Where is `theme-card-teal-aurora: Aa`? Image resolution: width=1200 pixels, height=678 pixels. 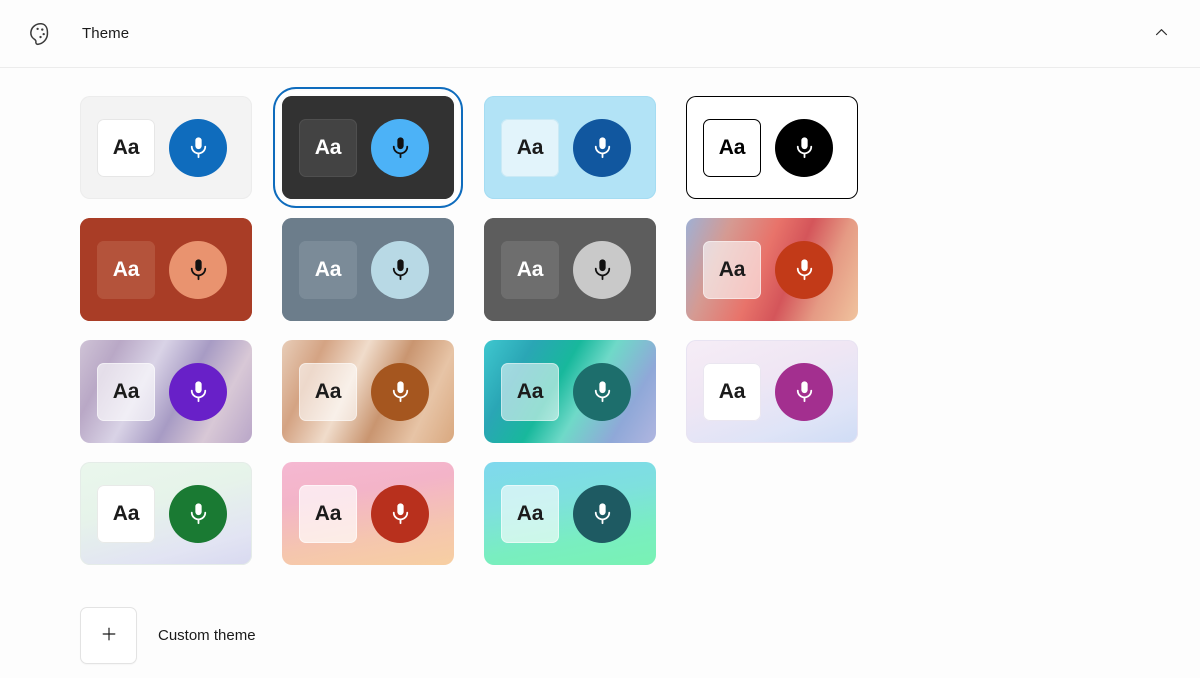
theme-card-teal-aurora: Aa is located at coordinates (570, 391).